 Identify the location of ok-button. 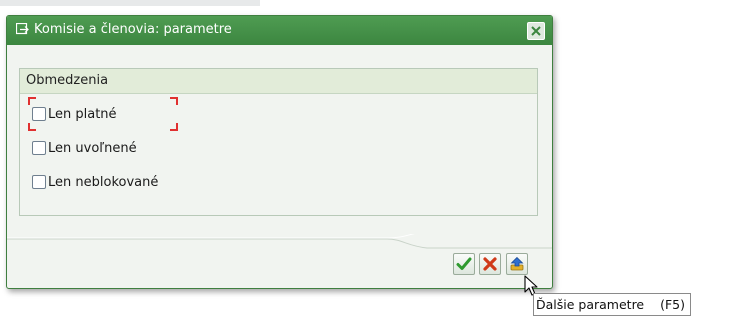
(464, 264).